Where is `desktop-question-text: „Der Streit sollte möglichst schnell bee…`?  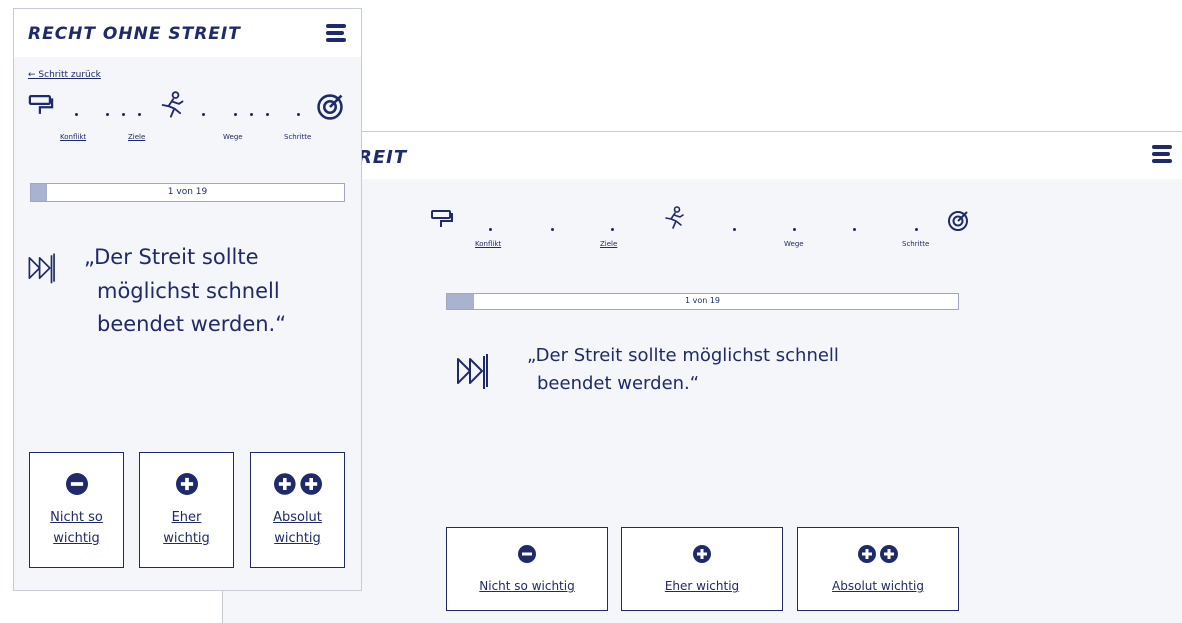
desktop-question-text: „Der Streit sollte möglichst schnell bee… is located at coordinates (767, 370).